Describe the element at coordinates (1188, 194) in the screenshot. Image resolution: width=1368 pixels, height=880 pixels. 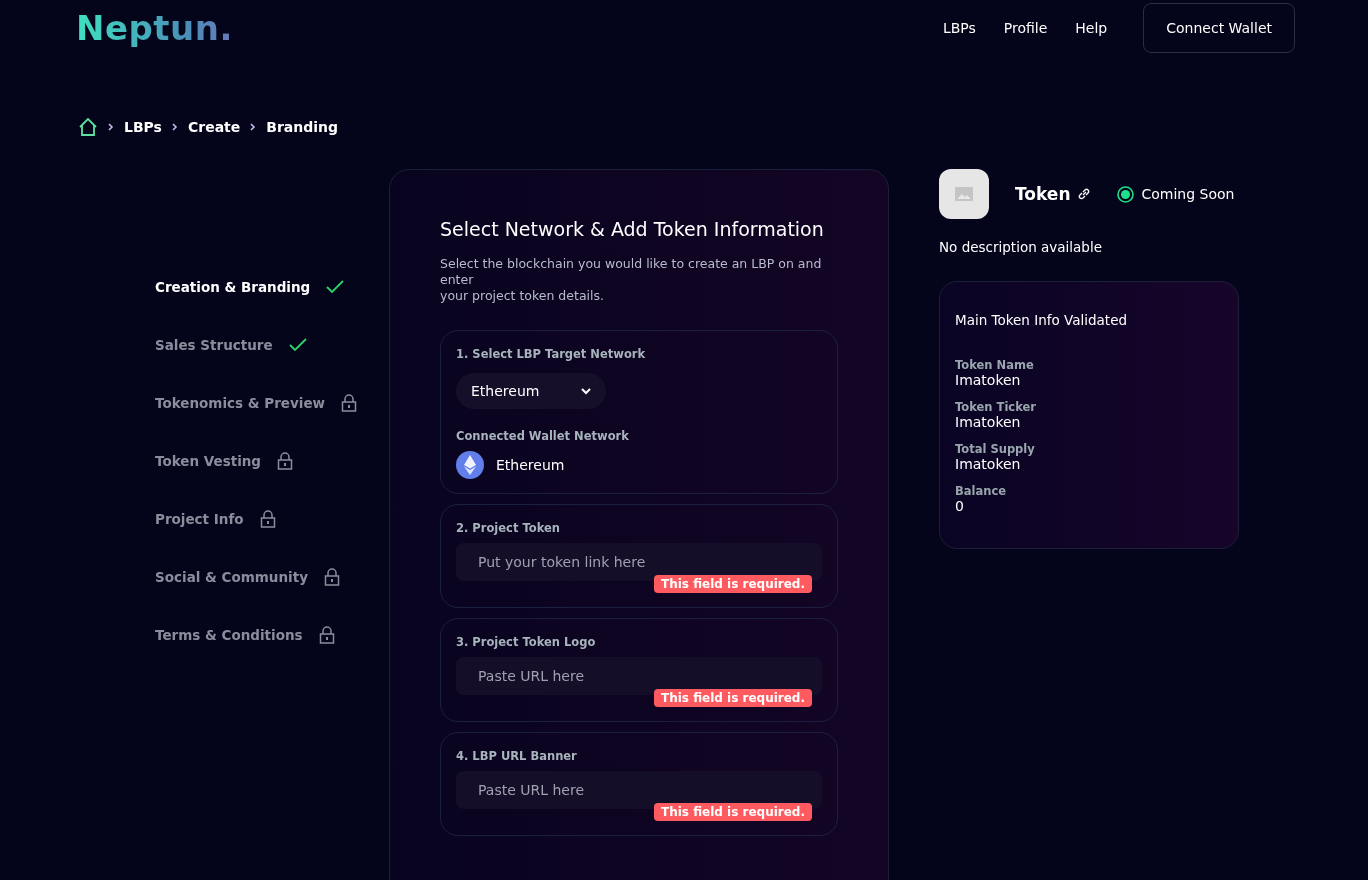
I see `status-label: Coming Soon` at that location.